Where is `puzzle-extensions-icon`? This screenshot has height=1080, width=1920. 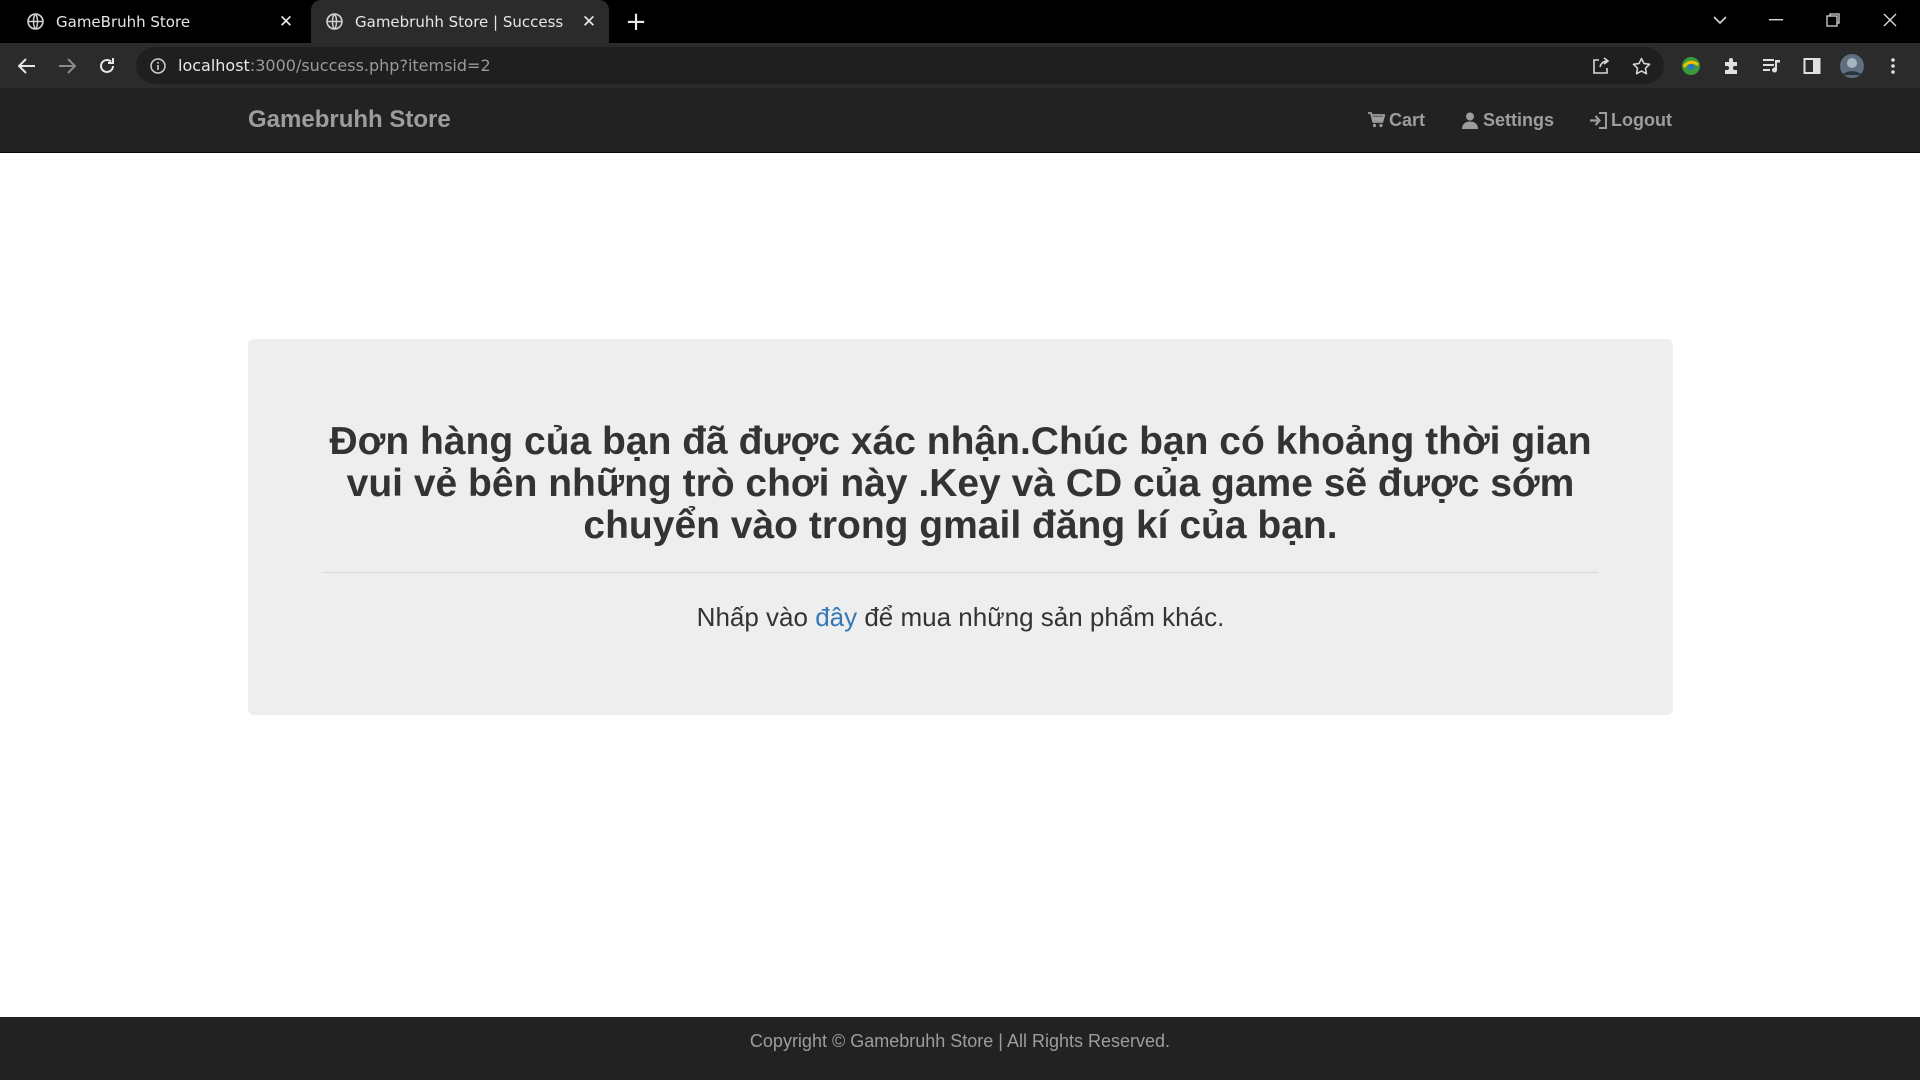
puzzle-extensions-icon is located at coordinates (1732, 66).